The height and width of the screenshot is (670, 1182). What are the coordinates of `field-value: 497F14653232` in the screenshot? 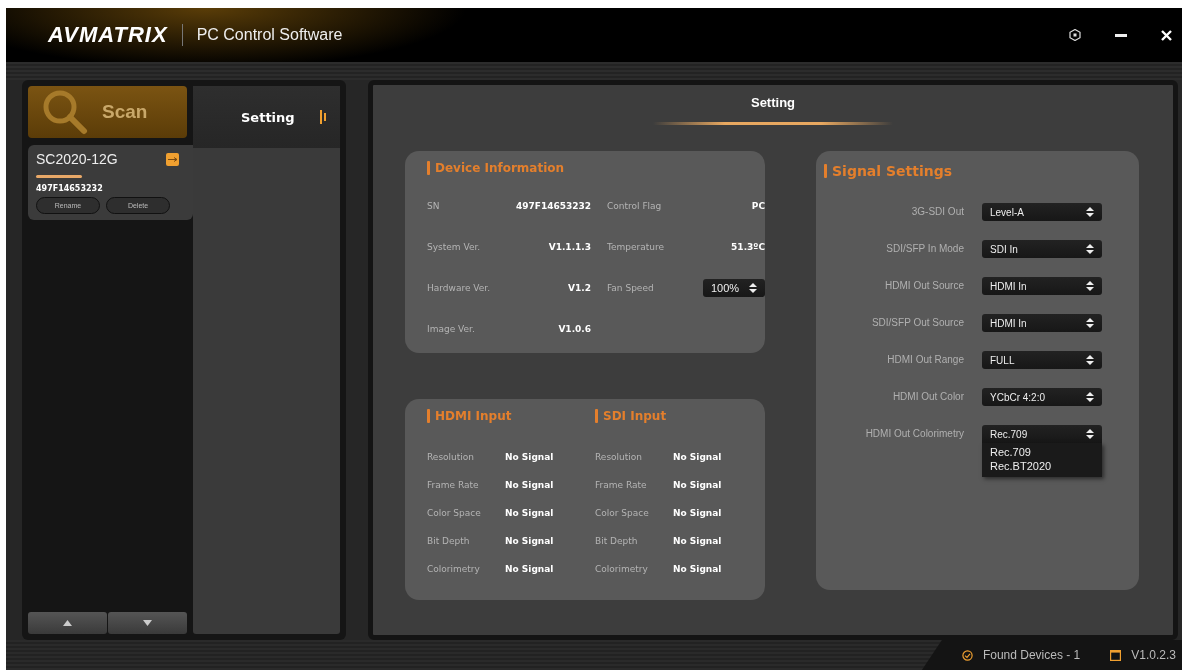 It's located at (552, 205).